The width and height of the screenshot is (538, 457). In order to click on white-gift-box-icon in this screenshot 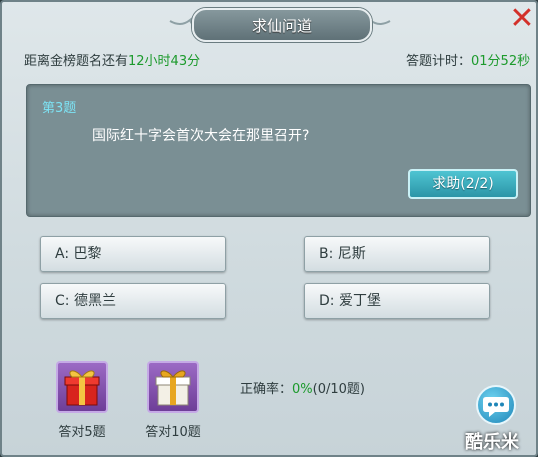, I will do `click(173, 388)`.